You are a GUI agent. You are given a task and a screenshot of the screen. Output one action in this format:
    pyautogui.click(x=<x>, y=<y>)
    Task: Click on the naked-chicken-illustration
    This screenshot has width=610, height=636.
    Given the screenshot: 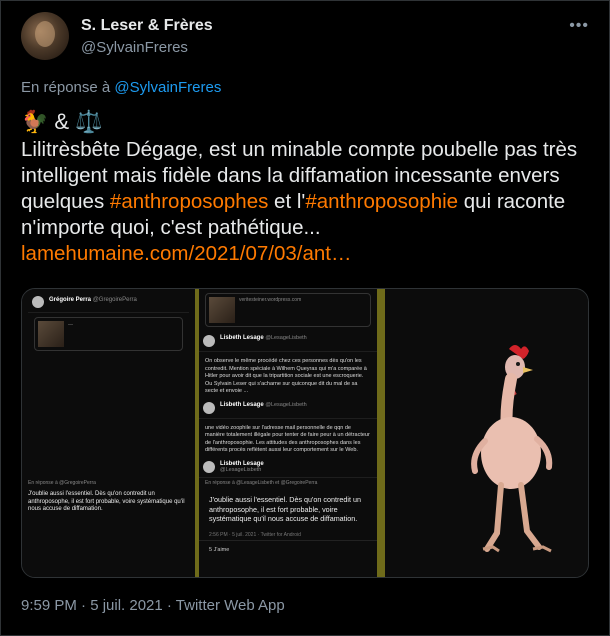 What is the action you would take?
    pyautogui.click(x=512, y=449)
    